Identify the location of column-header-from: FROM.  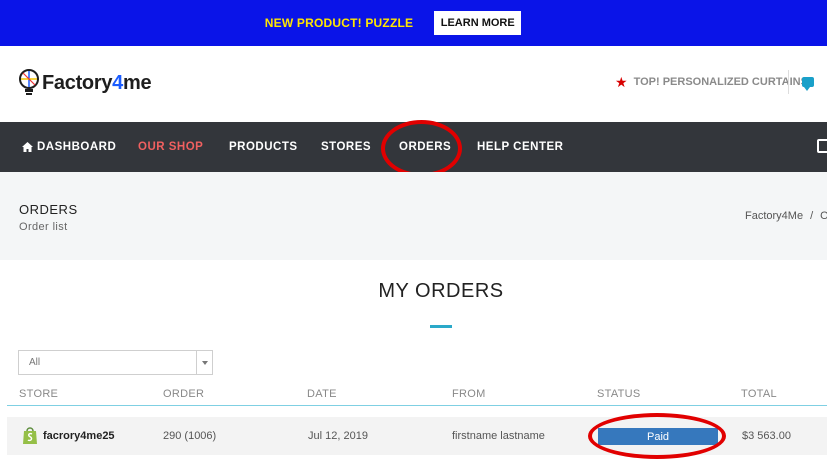
(469, 394).